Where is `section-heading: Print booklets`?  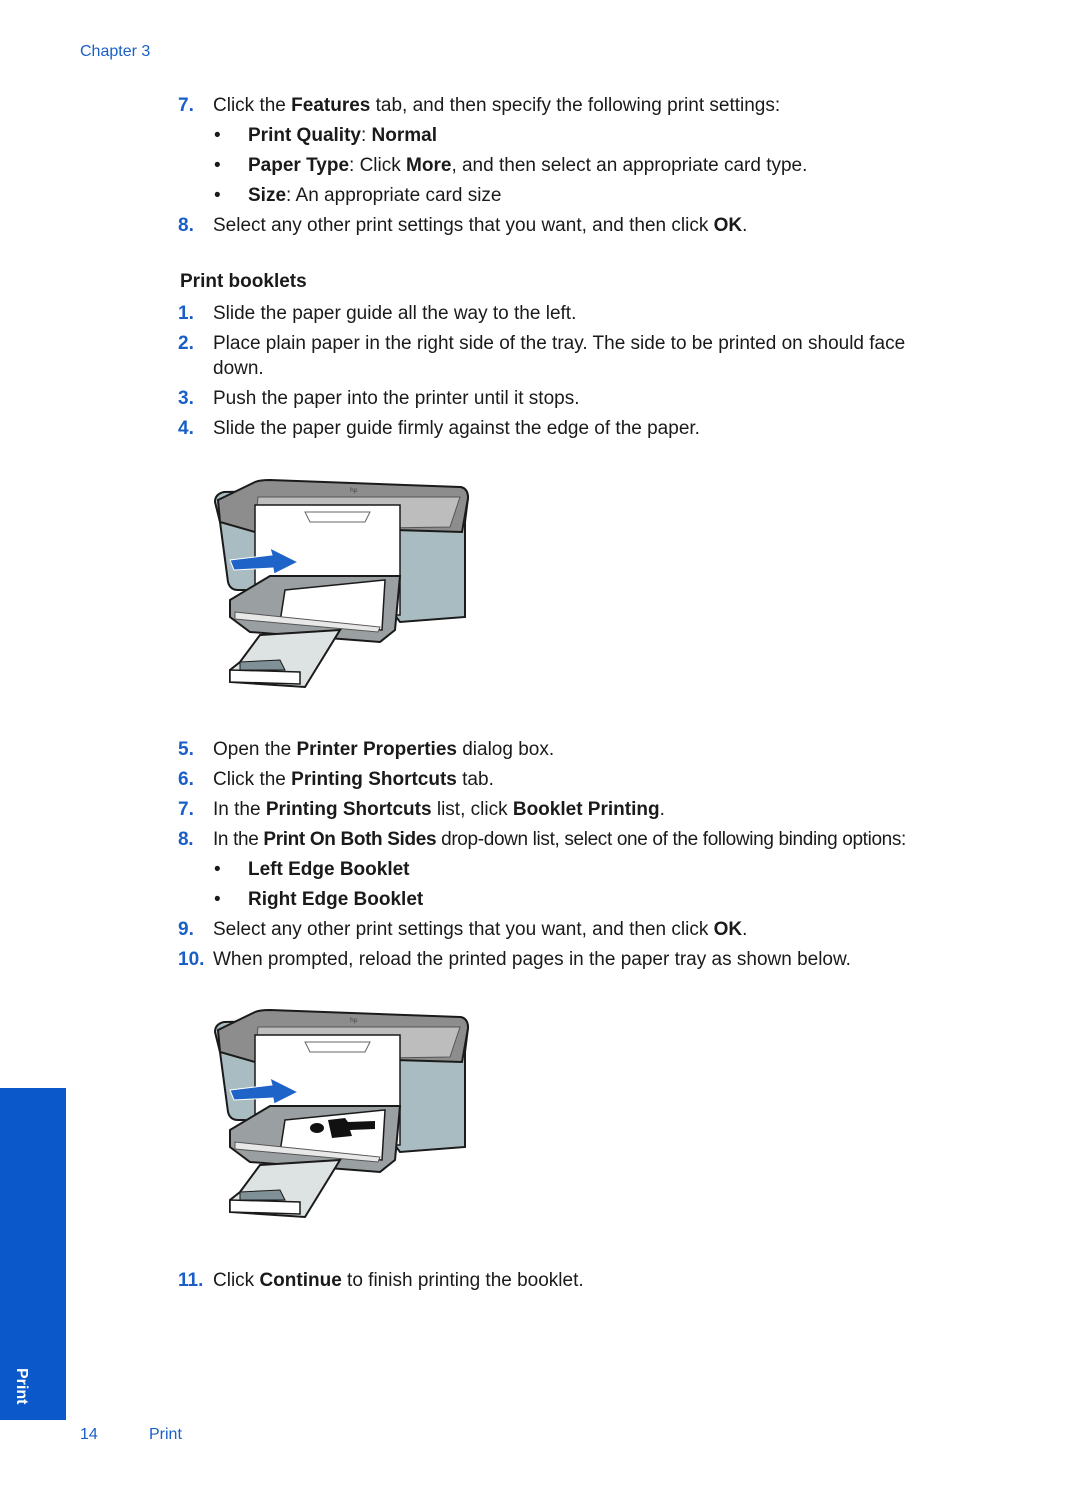 section-heading: Print booklets is located at coordinates (243, 281).